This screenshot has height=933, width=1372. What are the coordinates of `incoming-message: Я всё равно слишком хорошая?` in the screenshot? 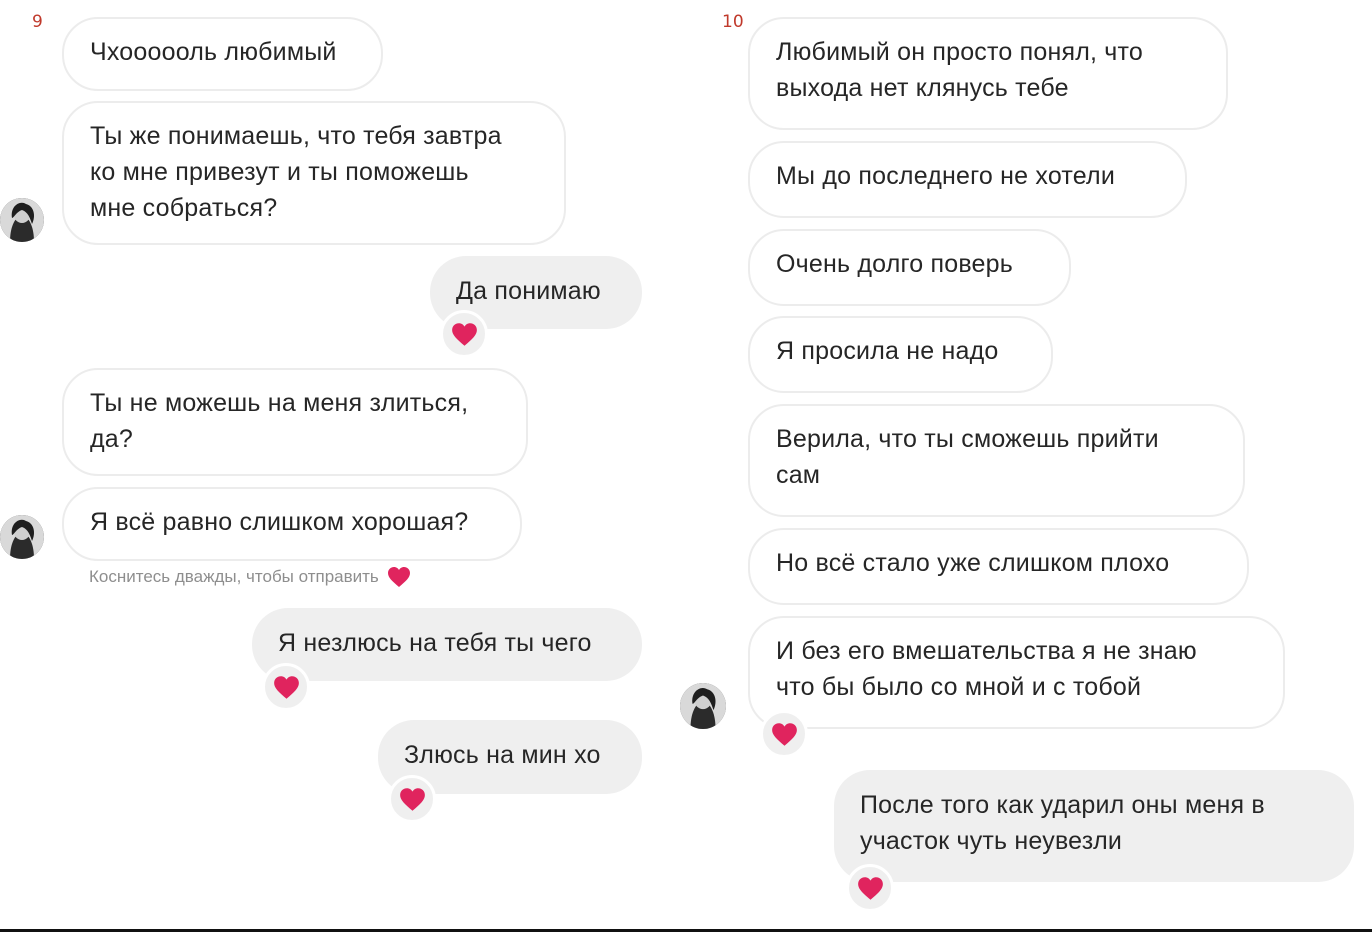 It's located at (292, 524).